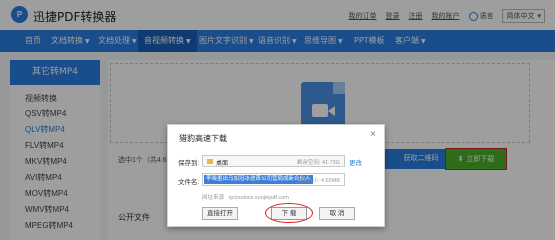 This screenshot has width=555, height=240. What do you see at coordinates (203, 138) in the screenshot?
I see `dialog-title: 猎豹高速下载` at bounding box center [203, 138].